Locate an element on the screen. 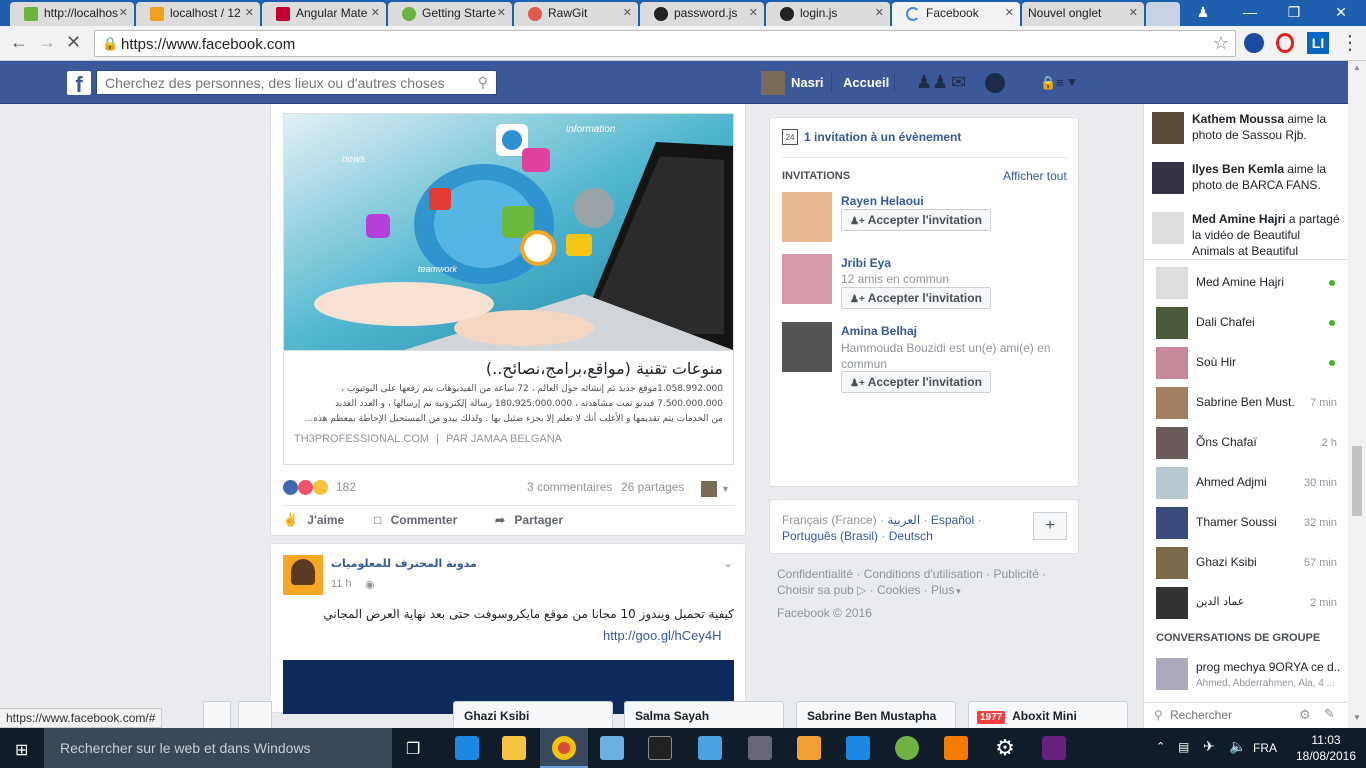 Image resolution: width=1366 pixels, height=768 pixels. invite-person-name: Rayen Helaoui is located at coordinates (882, 201).